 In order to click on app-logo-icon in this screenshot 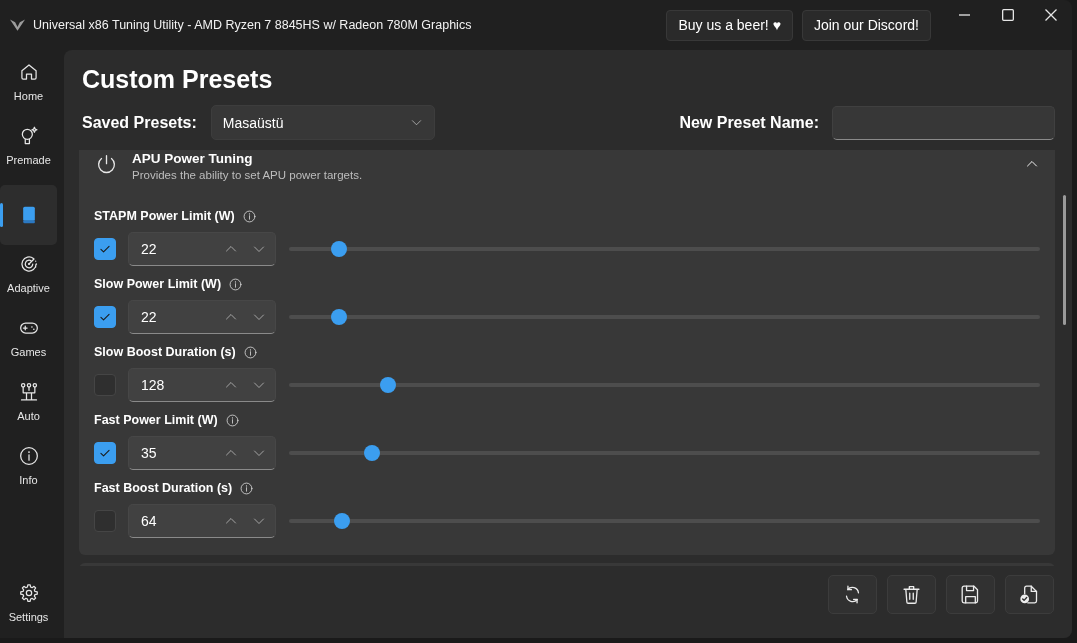, I will do `click(17, 25)`.